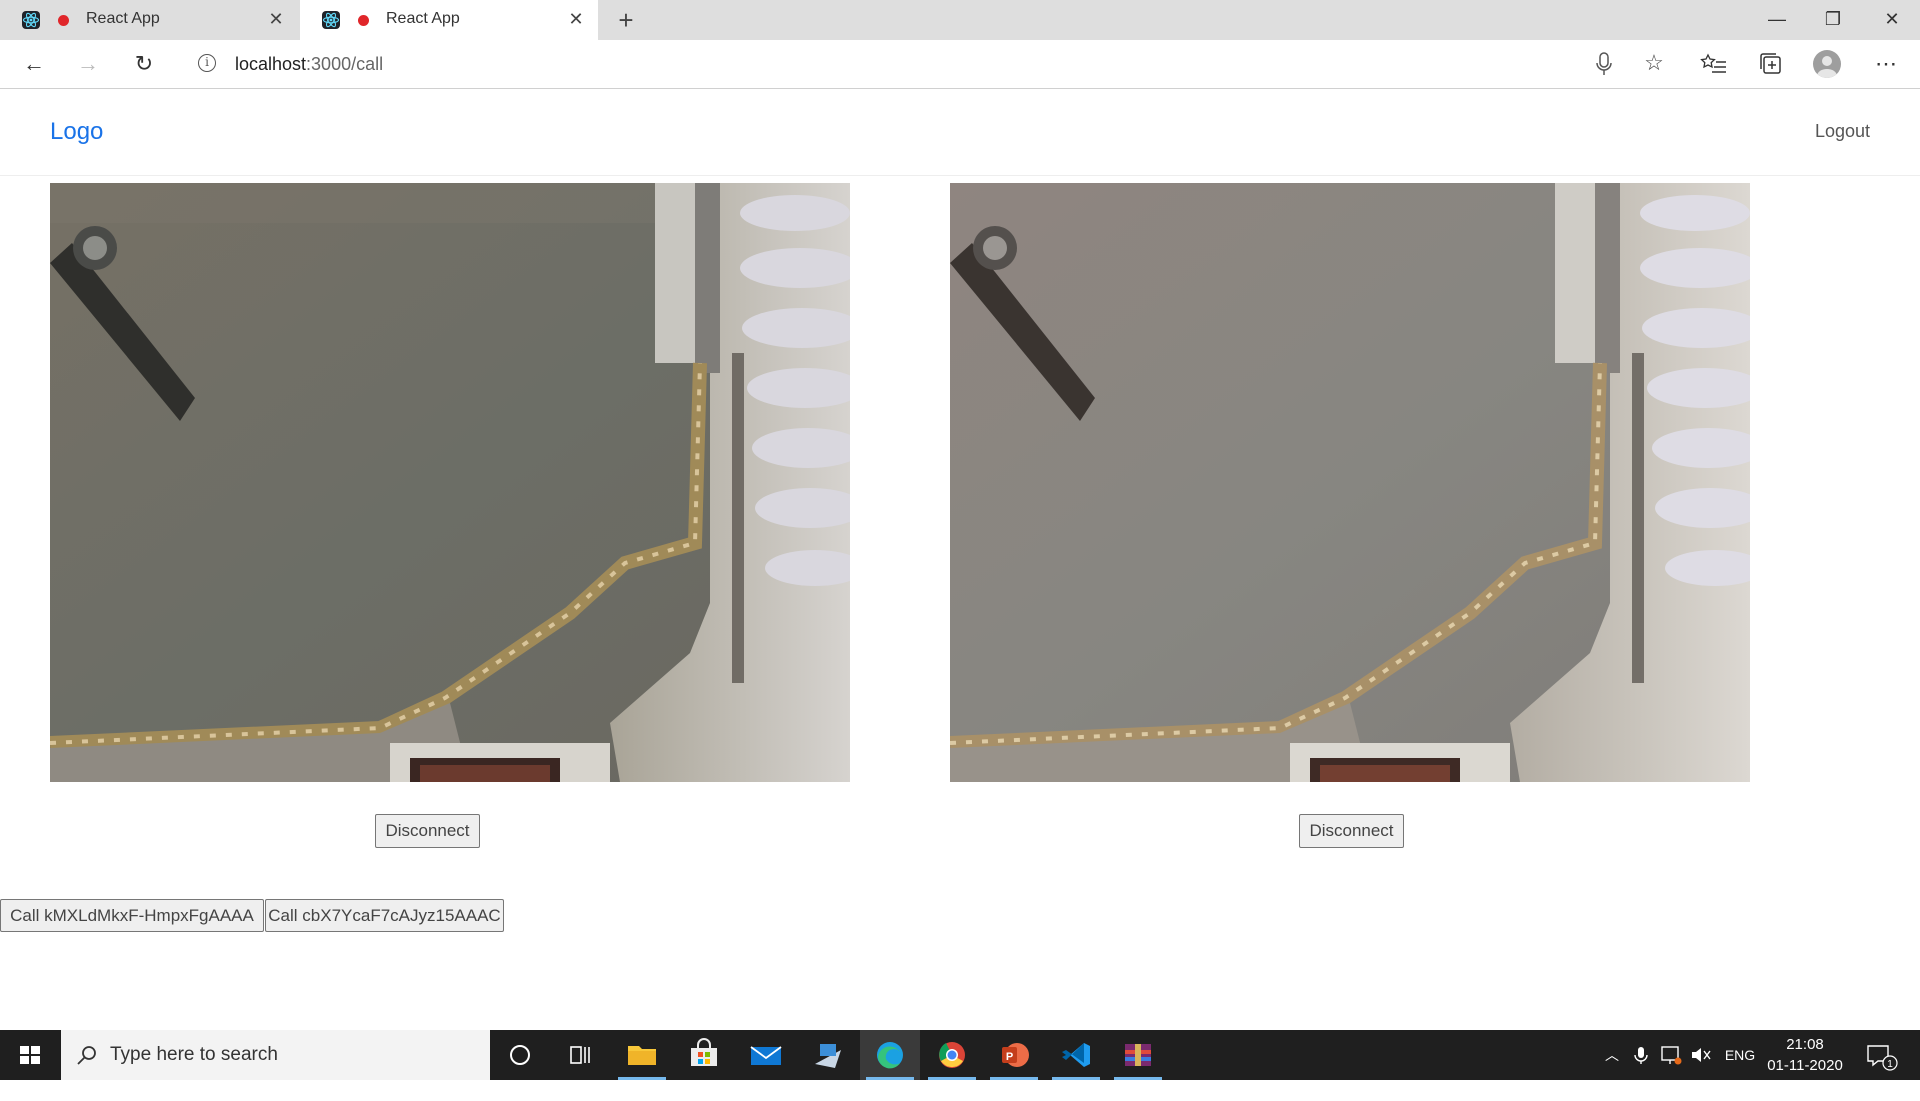 The width and height of the screenshot is (1920, 1101). I want to click on file-explorer-icon, so click(642, 1055).